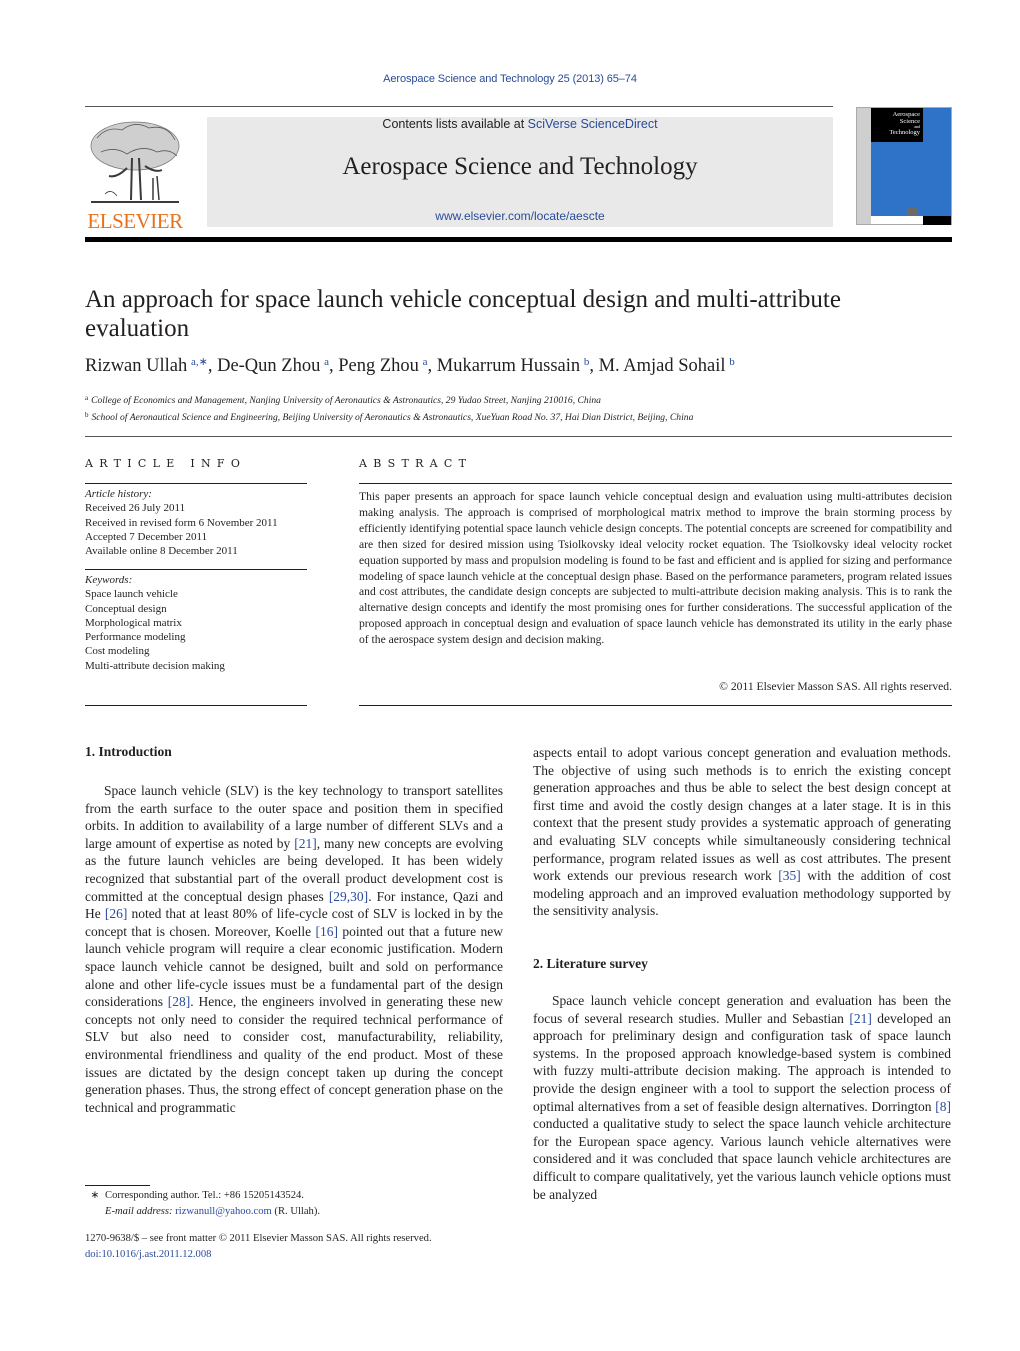  I want to click on header-rule, so click(459, 106).